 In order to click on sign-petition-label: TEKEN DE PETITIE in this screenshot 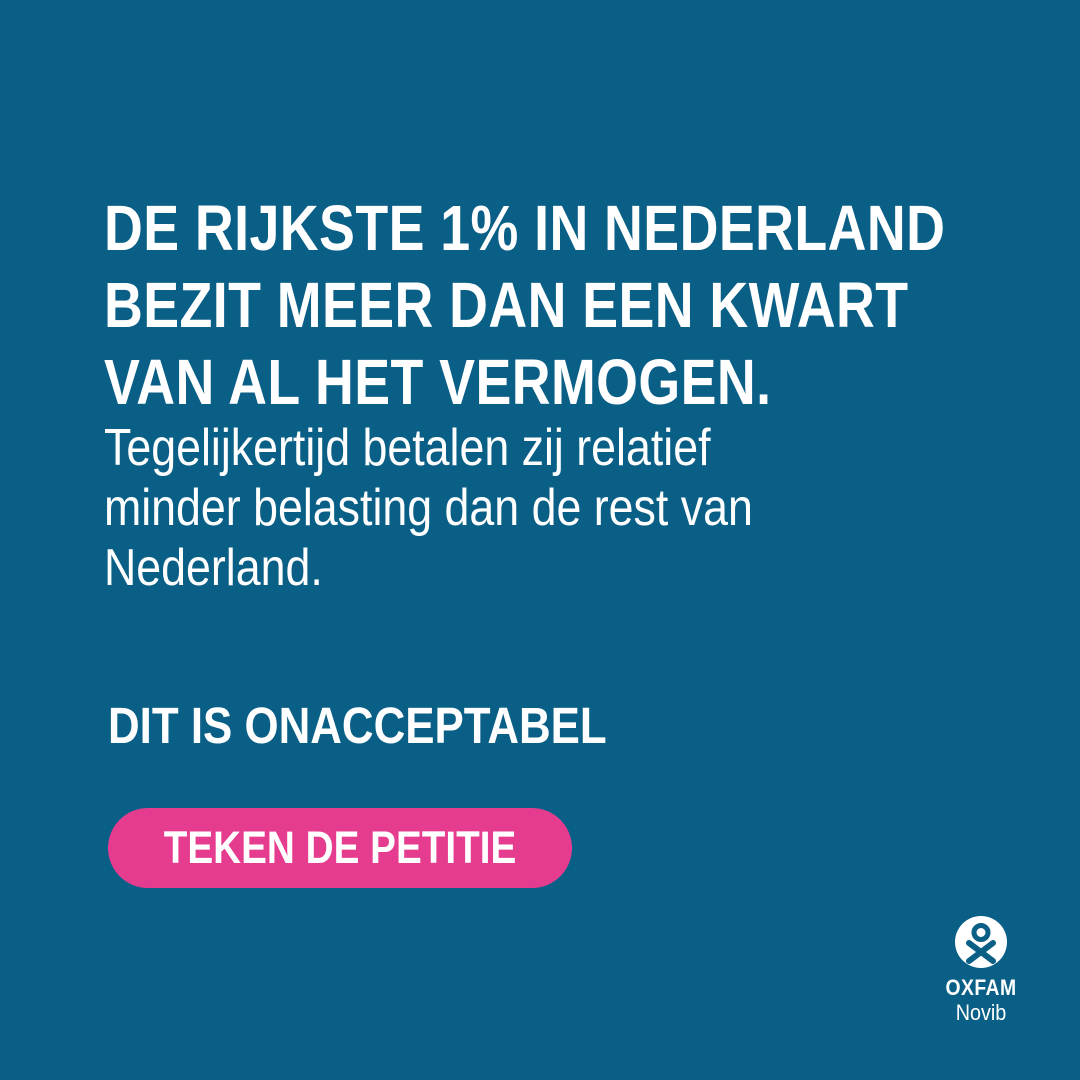, I will do `click(340, 847)`.